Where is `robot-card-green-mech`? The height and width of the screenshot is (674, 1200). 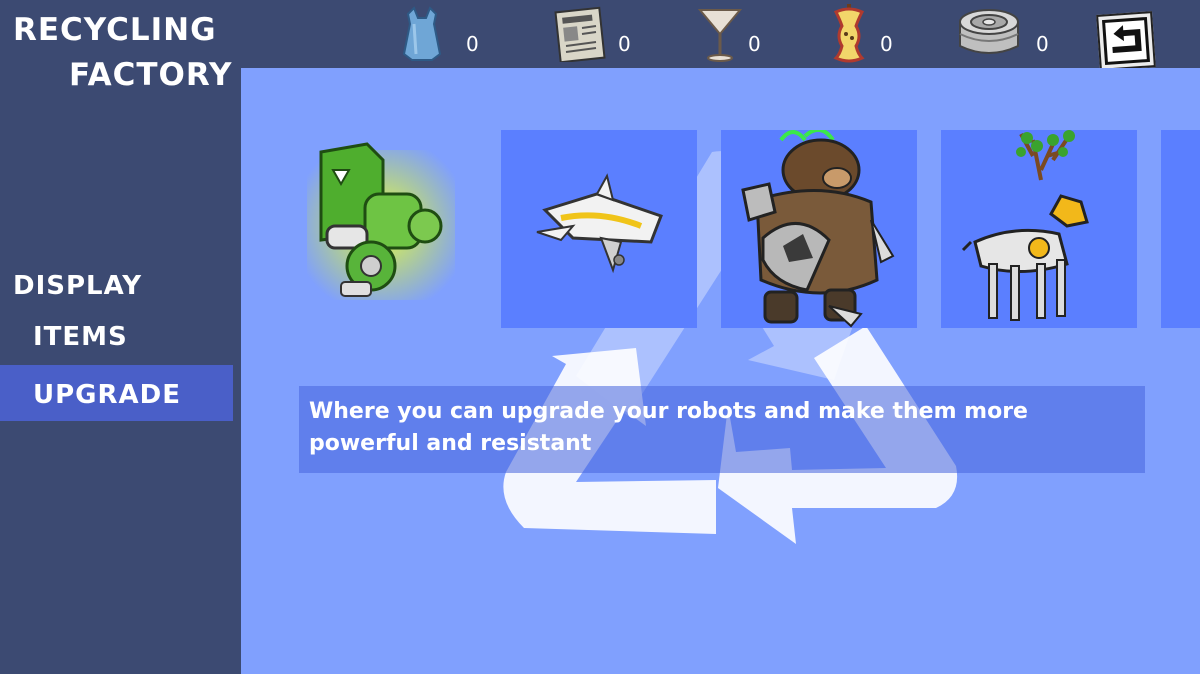 robot-card-green-mech is located at coordinates (379, 229).